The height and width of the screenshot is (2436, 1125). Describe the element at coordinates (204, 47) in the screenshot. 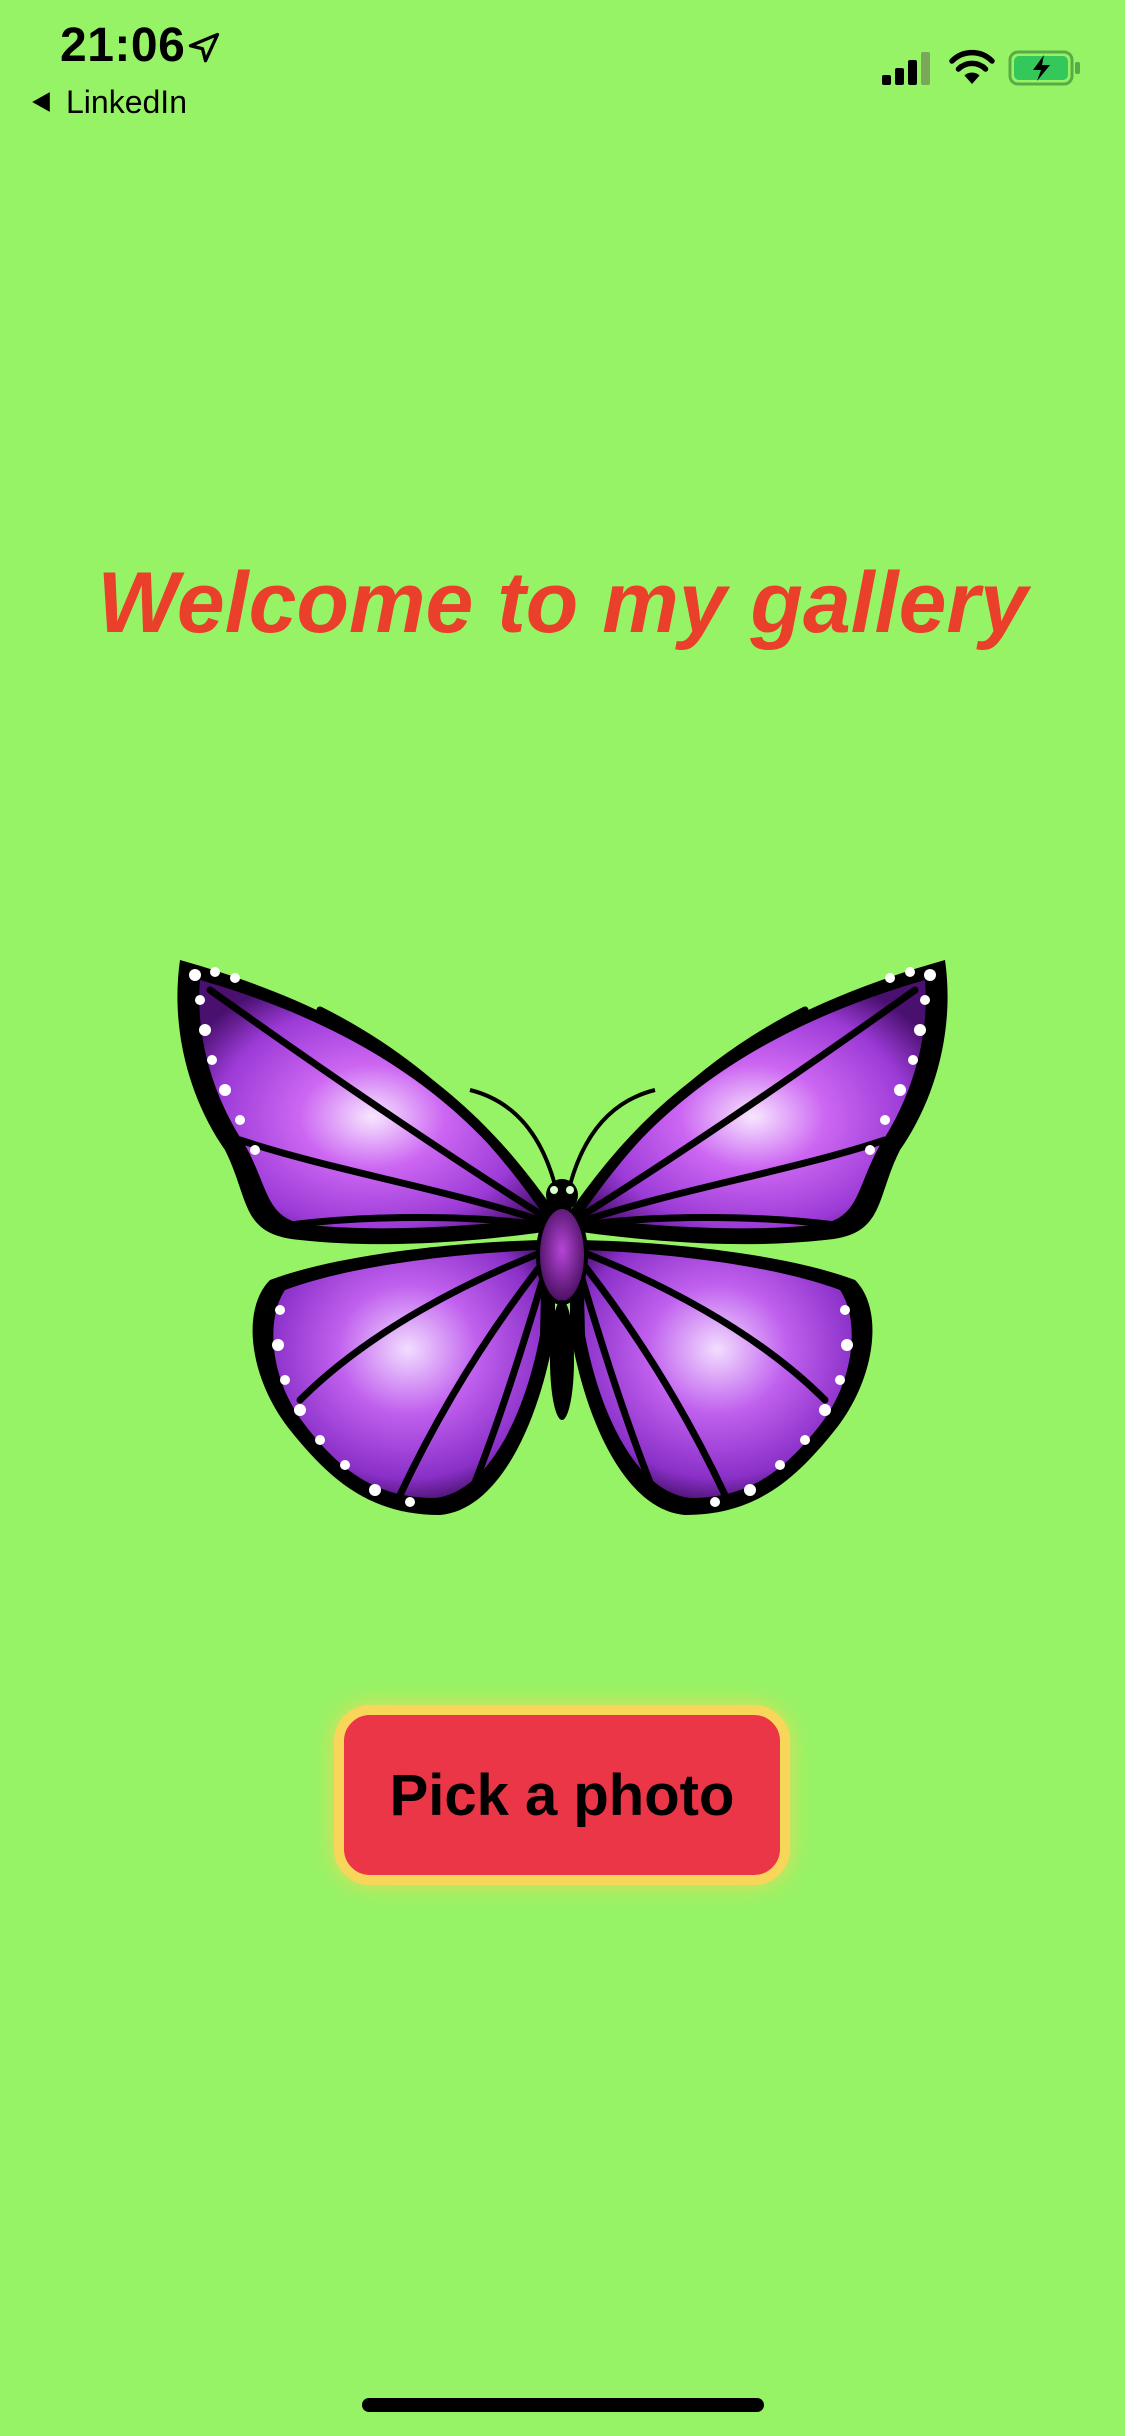

I see `location-arrow-icon` at that location.